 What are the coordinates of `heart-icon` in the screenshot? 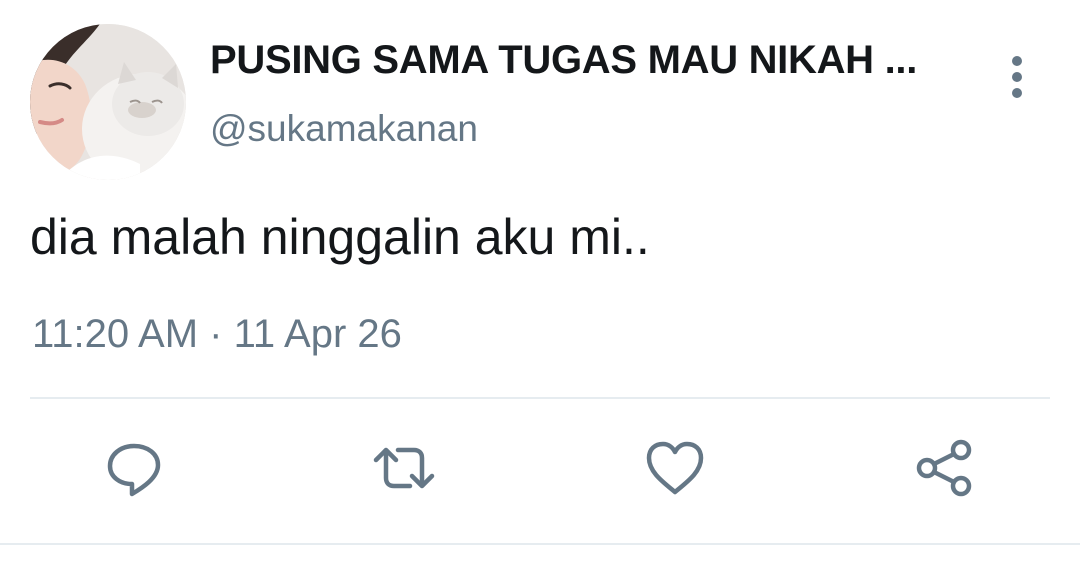 It's located at (675, 468).